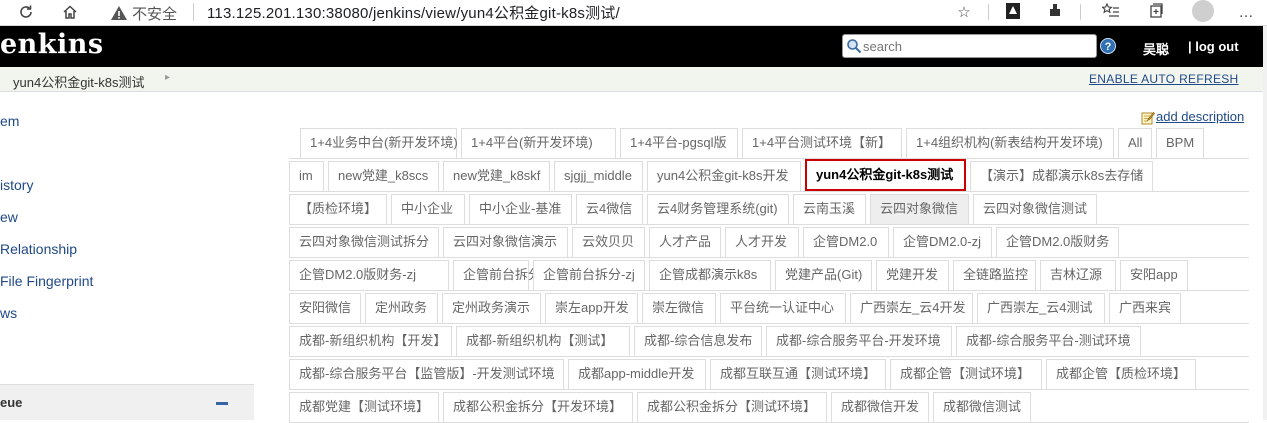  Describe the element at coordinates (379, 143) in the screenshot. I see `view-tab: 1+4业务中台(新开发环境)` at that location.